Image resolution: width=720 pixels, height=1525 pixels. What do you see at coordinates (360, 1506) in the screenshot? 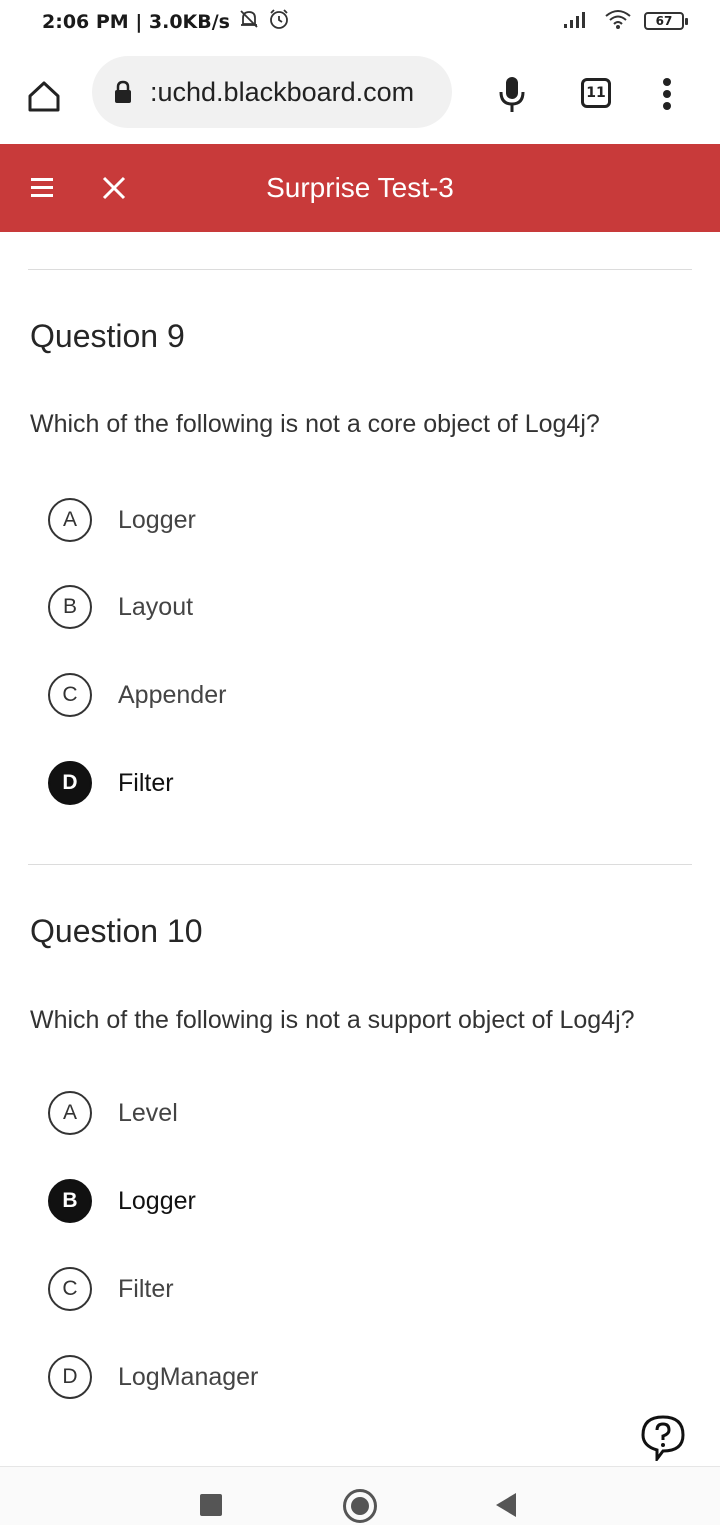
I see `home-circle-icon` at bounding box center [360, 1506].